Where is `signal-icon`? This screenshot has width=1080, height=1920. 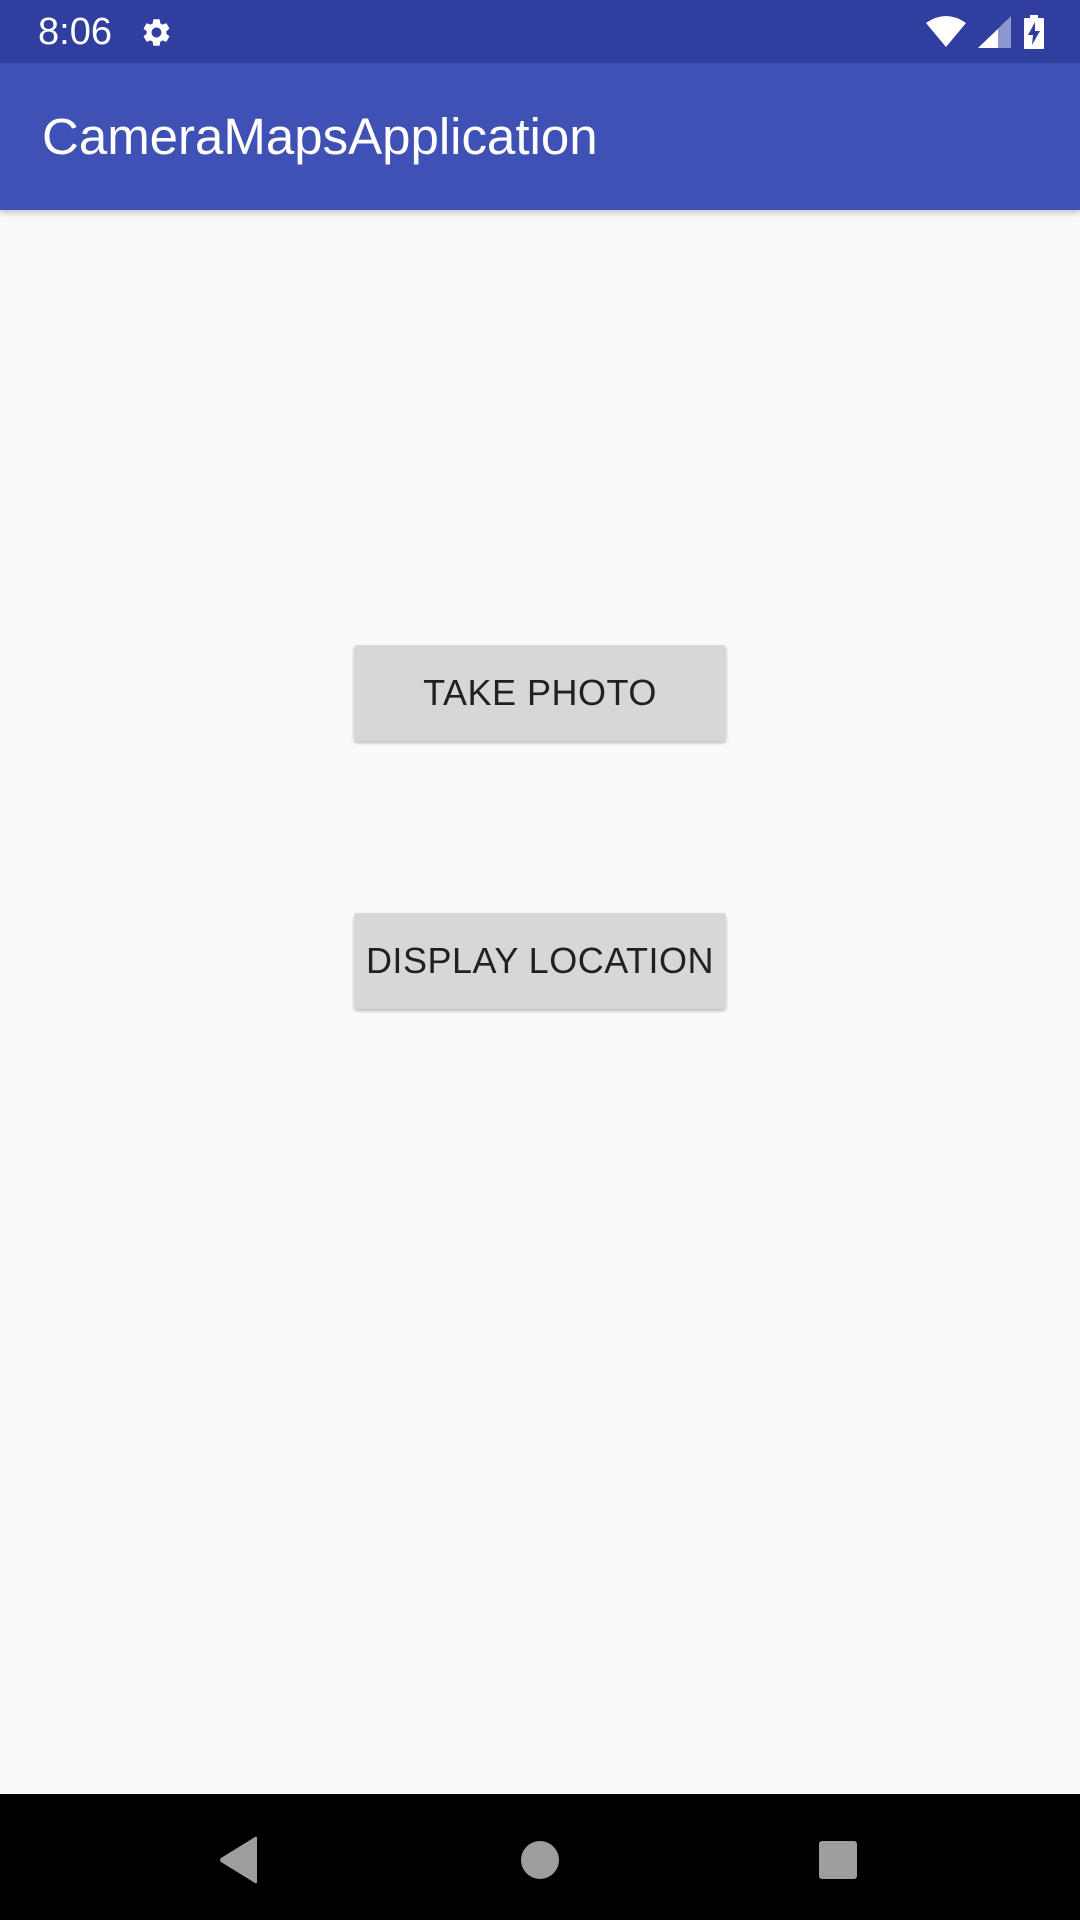 signal-icon is located at coordinates (995, 32).